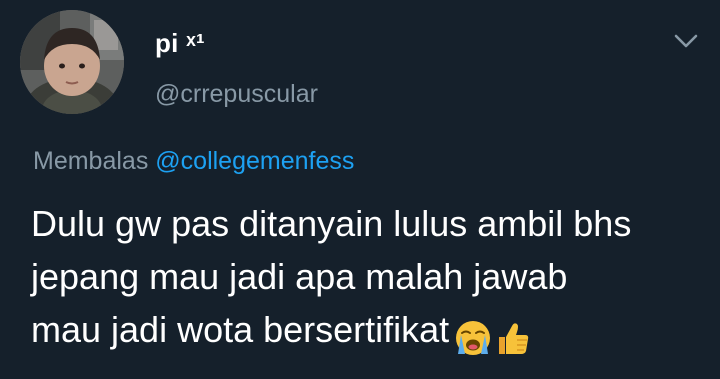 The width and height of the screenshot is (720, 379). I want to click on emoji-group, so click(493, 335).